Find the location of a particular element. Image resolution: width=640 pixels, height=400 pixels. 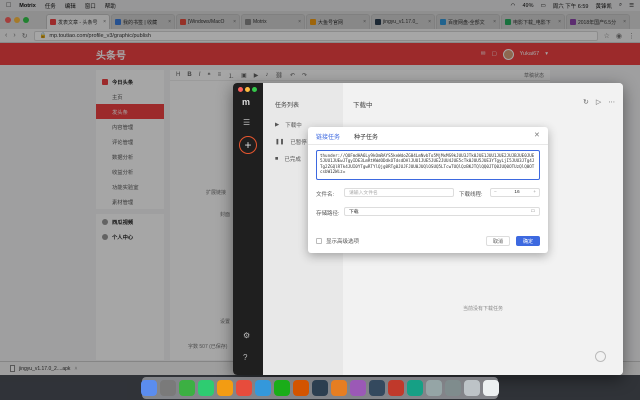

list-item-completed: ■ 已完成 is located at coordinates (288, 159).